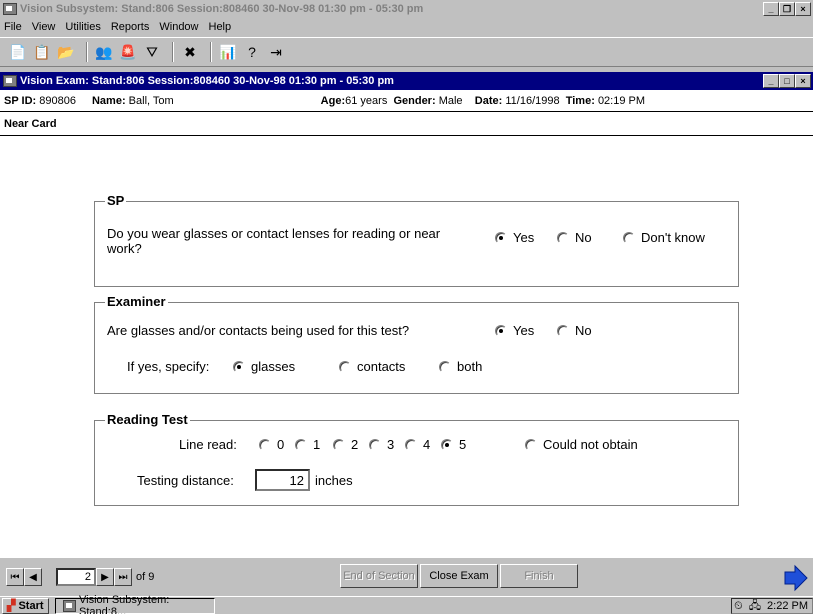 The height and width of the screenshot is (614, 813). Describe the element at coordinates (379, 576) in the screenshot. I see `end-of-section-button: End of Section` at that location.